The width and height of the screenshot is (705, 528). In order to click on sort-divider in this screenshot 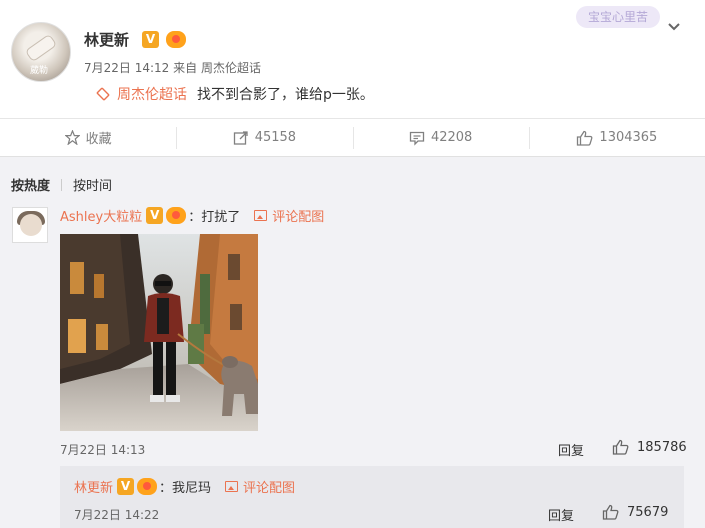, I will do `click(62, 184)`.